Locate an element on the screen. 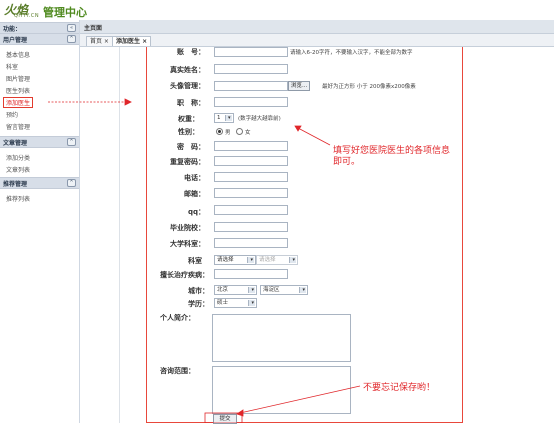 The width and height of the screenshot is (554, 424). school-input is located at coordinates (251, 227).